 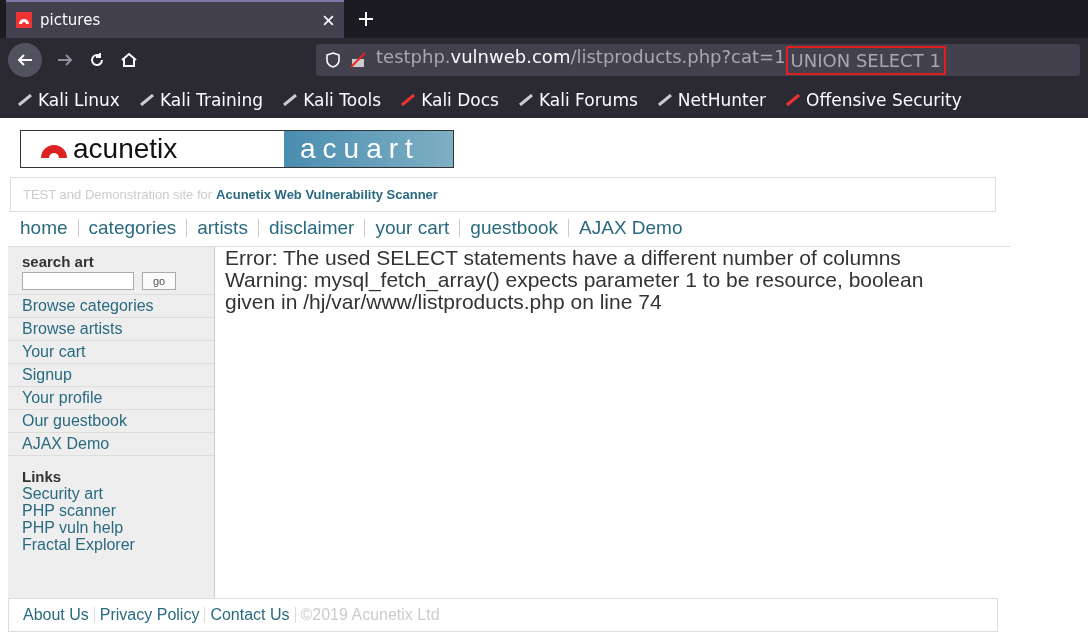 I want to click on reload-icon, so click(x=97, y=60).